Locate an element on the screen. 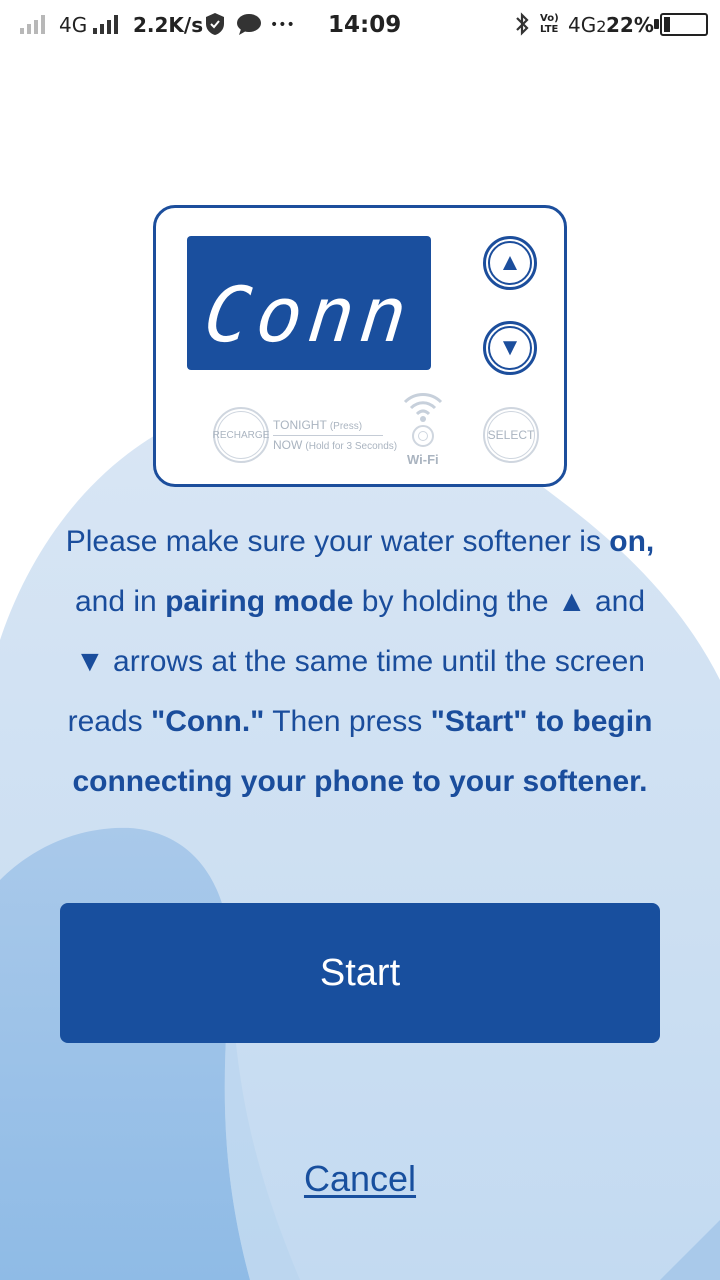  lcd-display-text: Conn is located at coordinates (309, 314).